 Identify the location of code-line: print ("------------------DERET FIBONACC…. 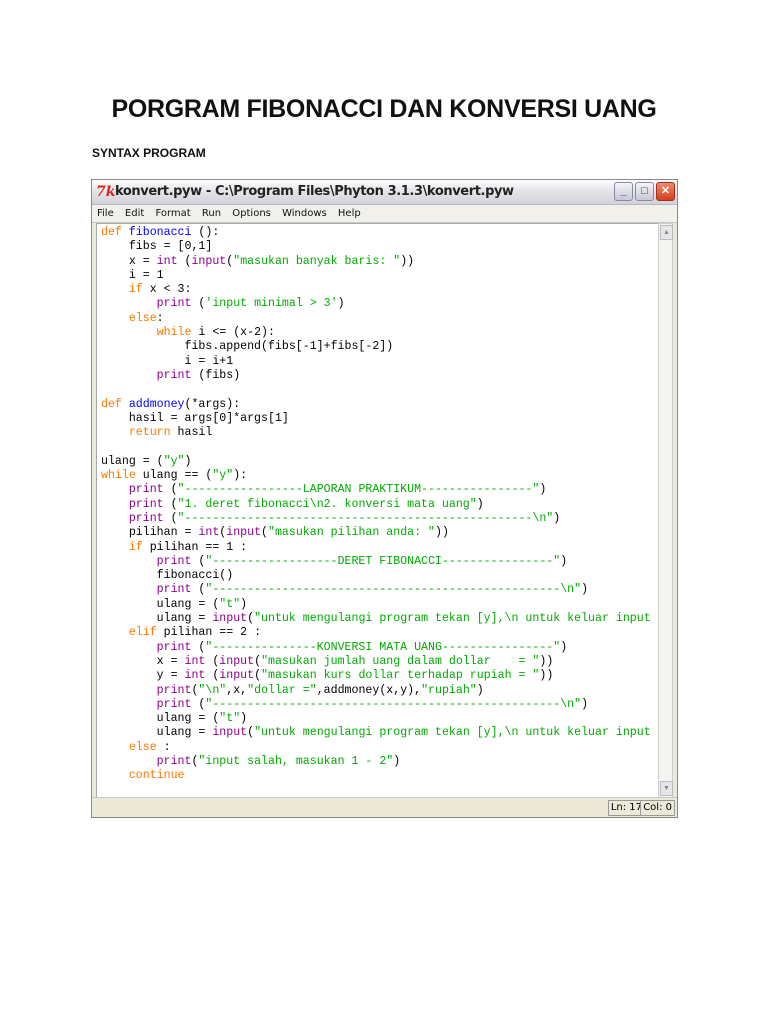
(381, 562).